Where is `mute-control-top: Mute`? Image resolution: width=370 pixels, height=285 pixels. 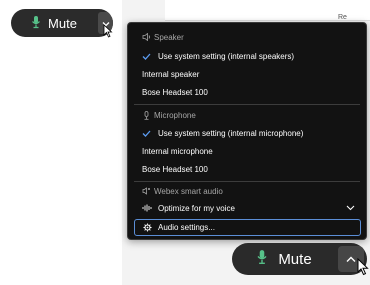 mute-control-top: Mute is located at coordinates (62, 23).